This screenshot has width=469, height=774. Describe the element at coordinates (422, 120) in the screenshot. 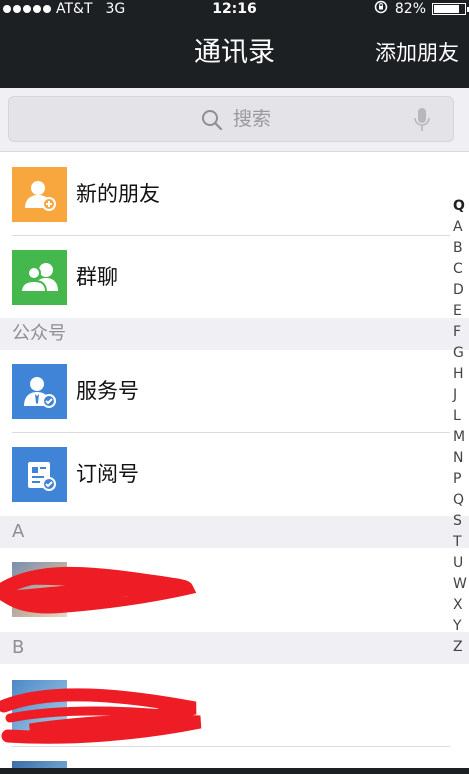

I see `microphone-icon` at that location.